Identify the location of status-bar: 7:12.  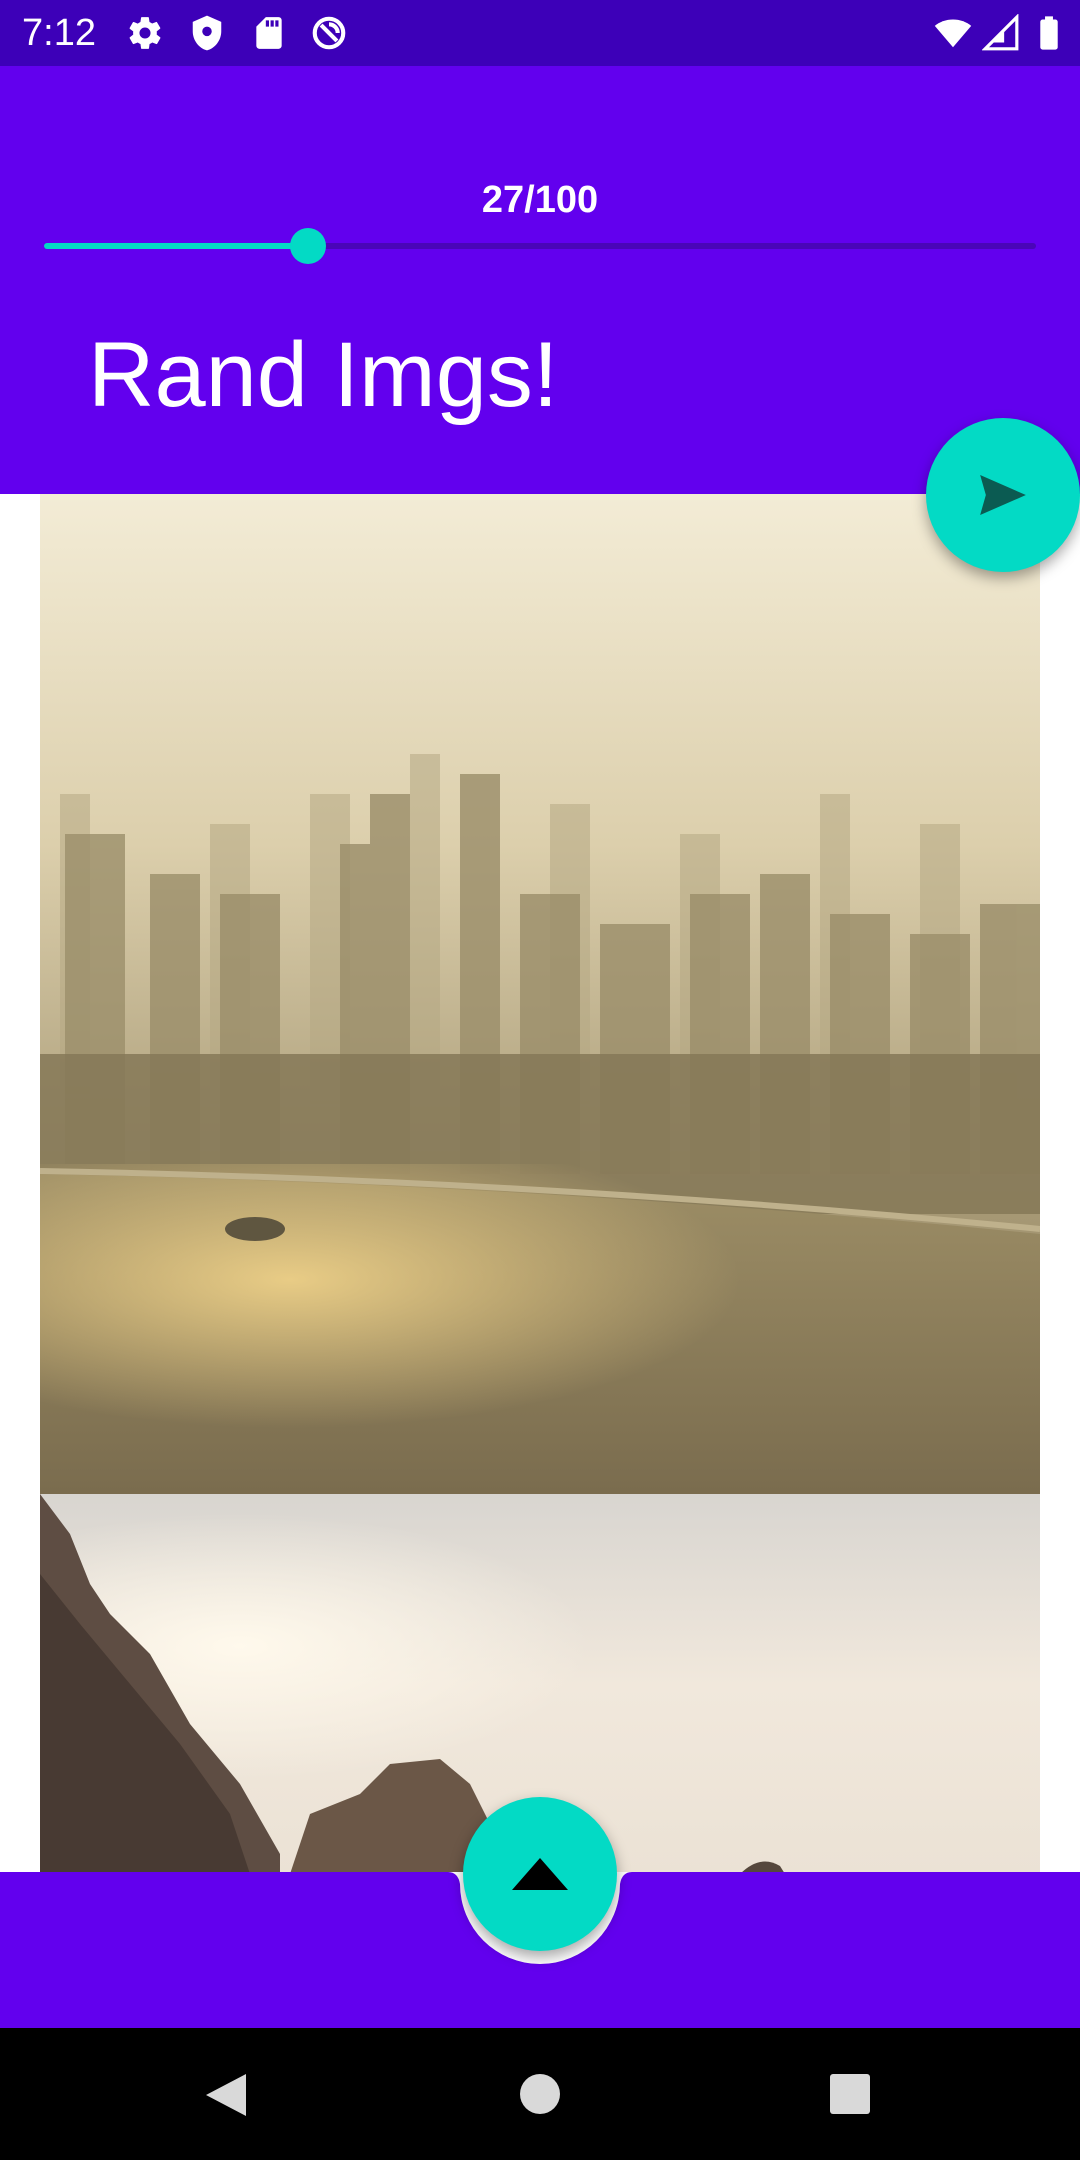
(540, 33).